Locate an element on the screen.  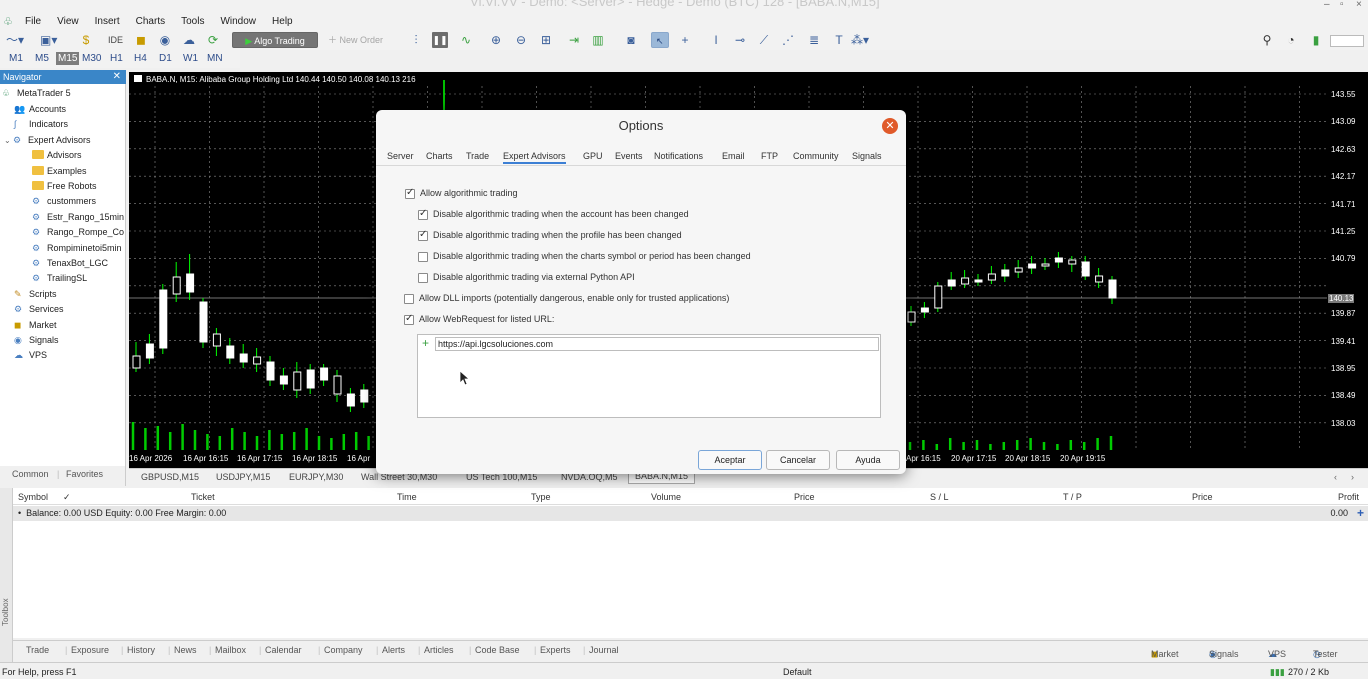
templates-icon: ▣▾ is located at coordinates (48, 40).